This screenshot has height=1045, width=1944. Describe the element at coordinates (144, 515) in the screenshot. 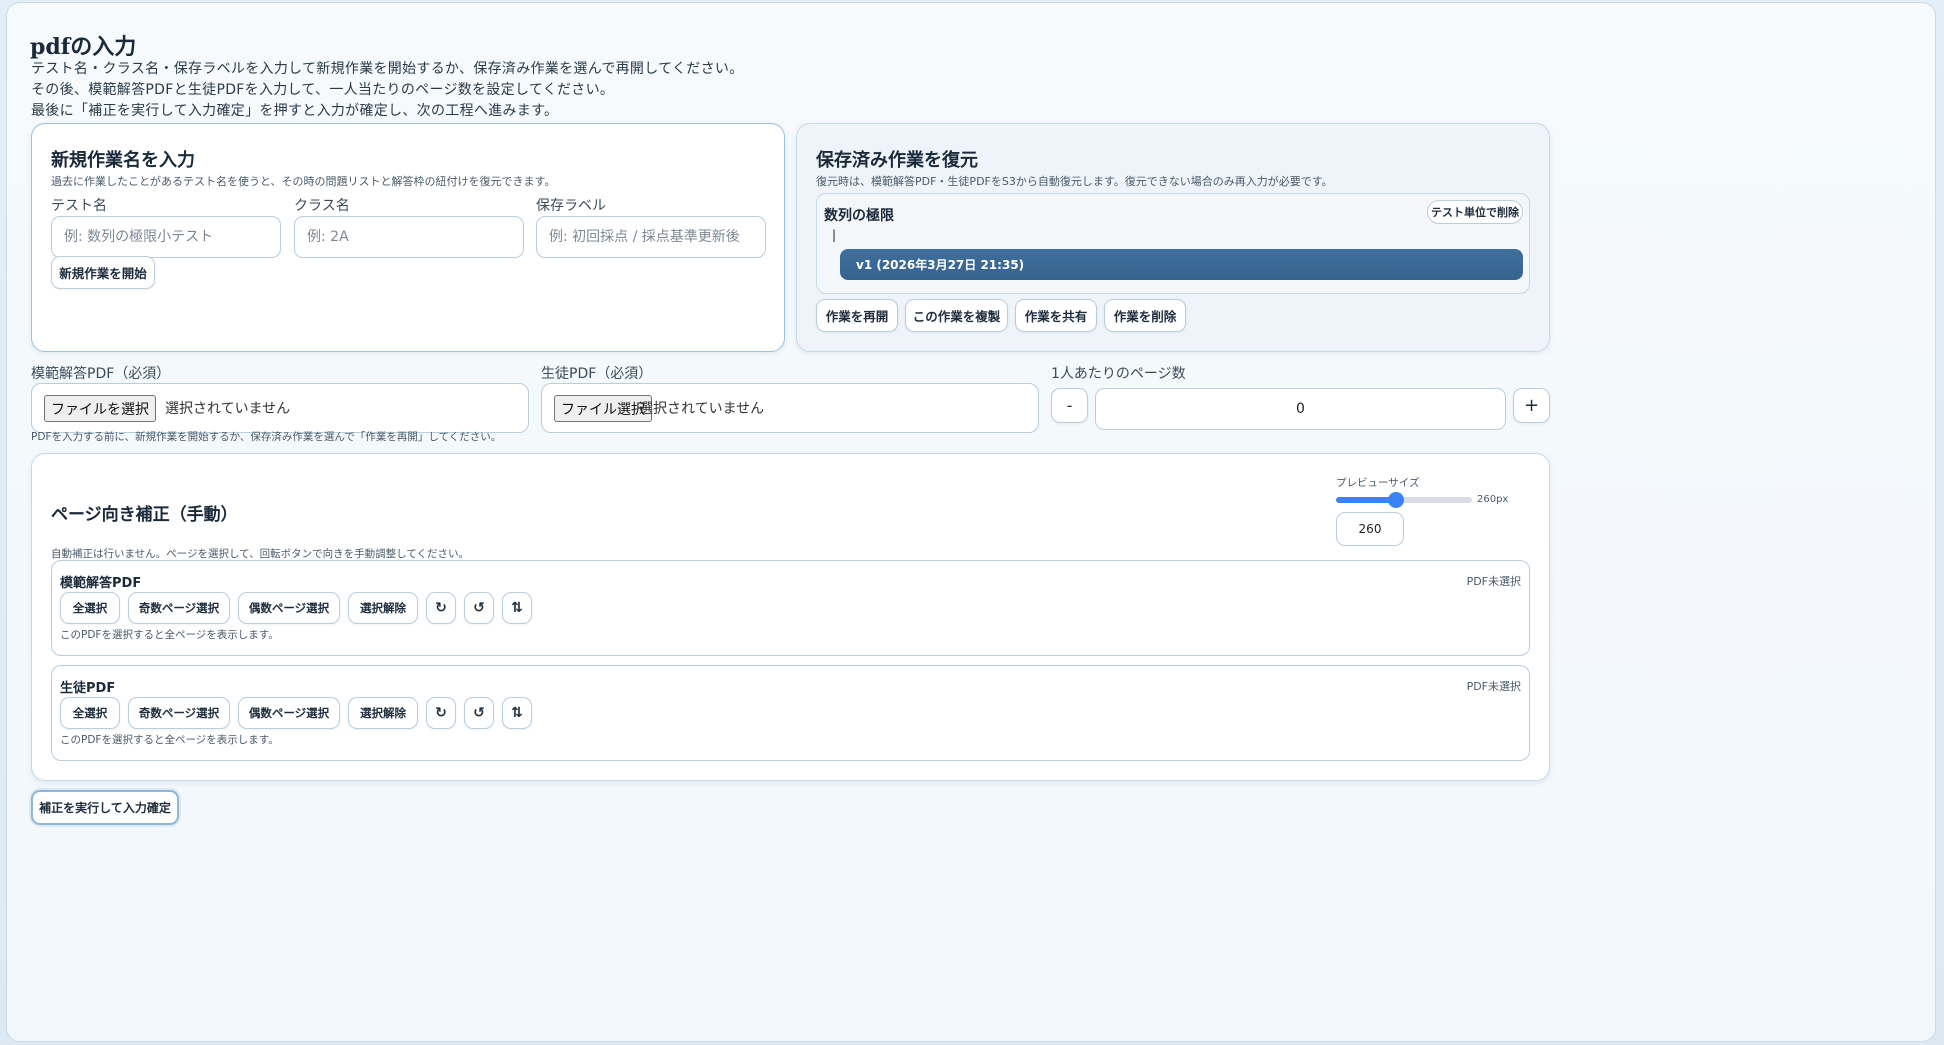

I see `orientation-title: ページ向き補正（手動）` at that location.